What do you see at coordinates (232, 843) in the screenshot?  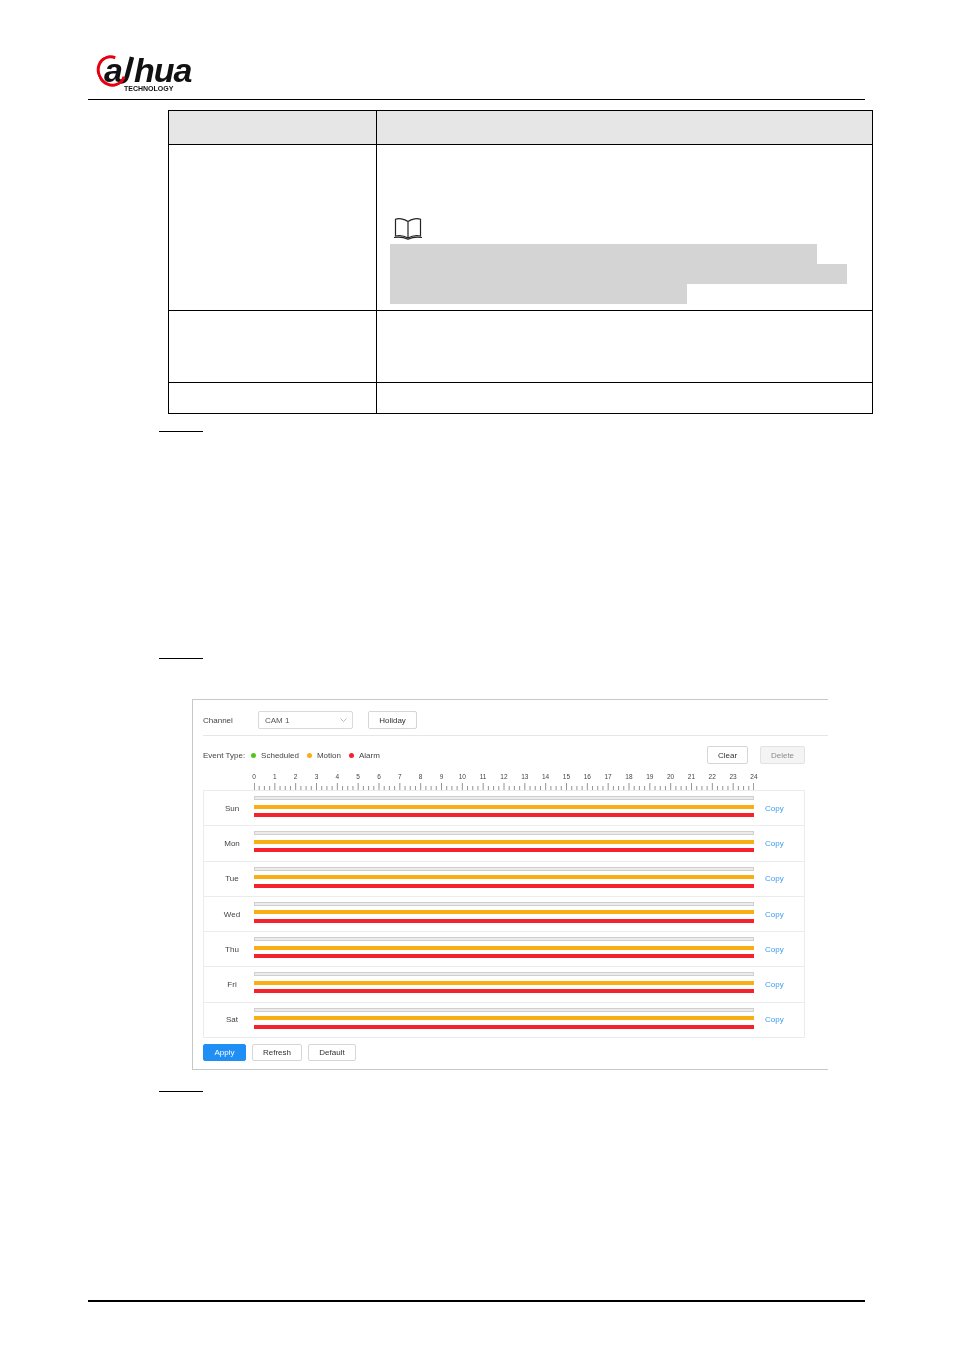 I see `day-label: Mon` at bounding box center [232, 843].